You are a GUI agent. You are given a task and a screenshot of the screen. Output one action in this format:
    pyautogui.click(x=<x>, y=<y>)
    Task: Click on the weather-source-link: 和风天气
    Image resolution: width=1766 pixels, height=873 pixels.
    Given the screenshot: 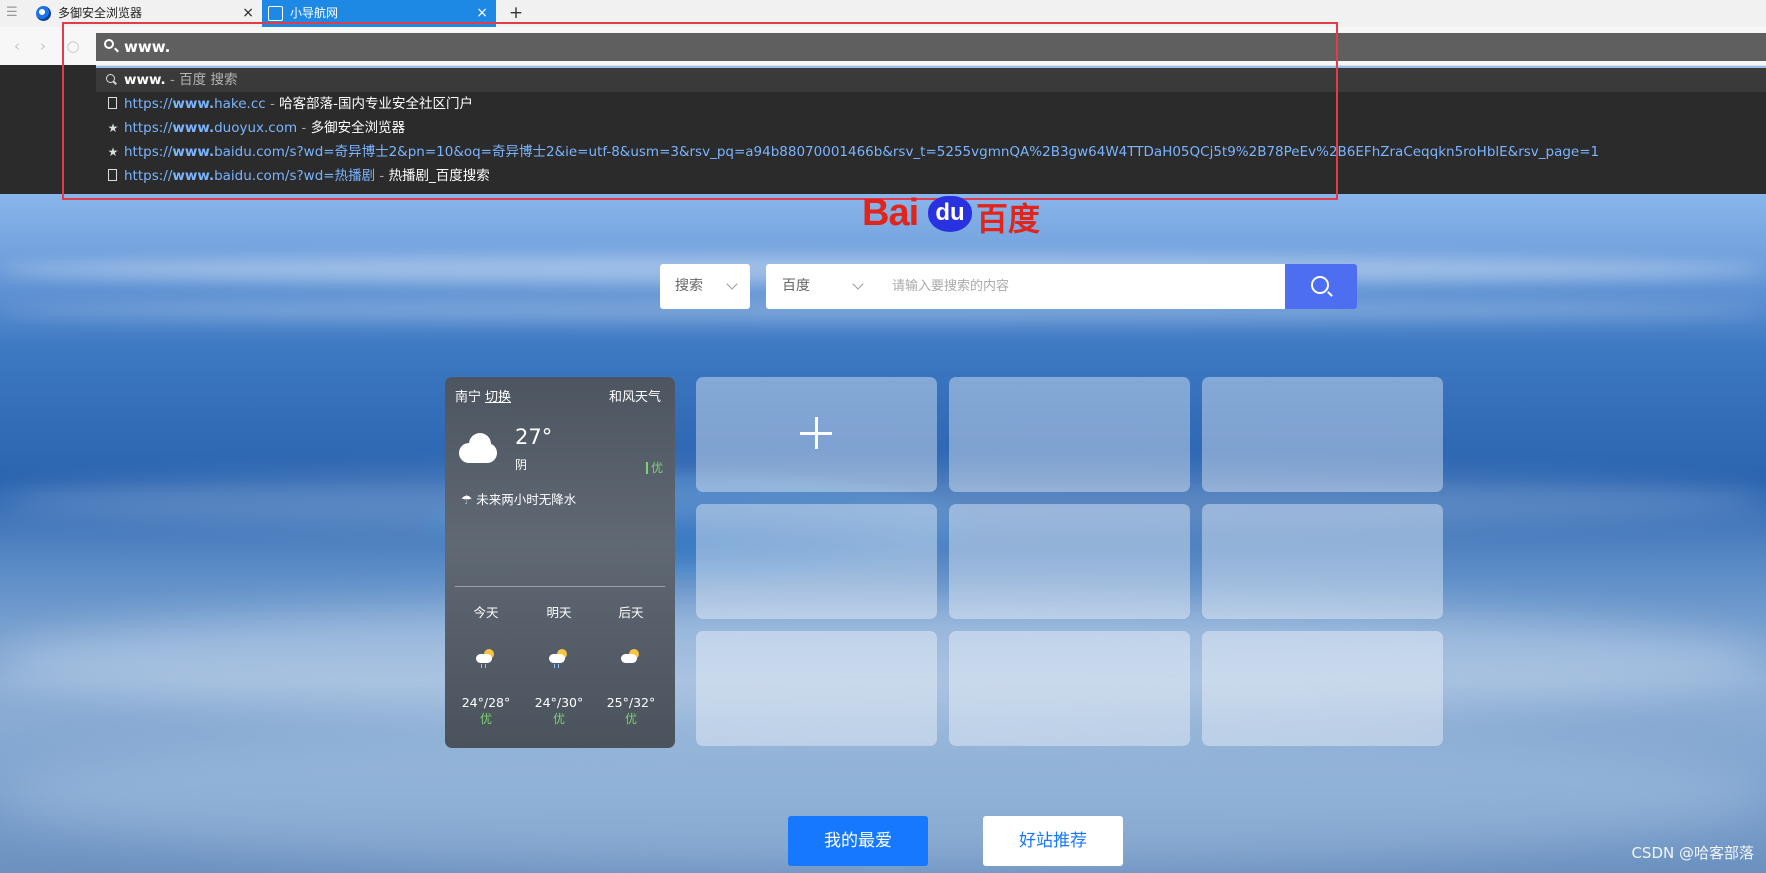 What is the action you would take?
    pyautogui.click(x=635, y=395)
    